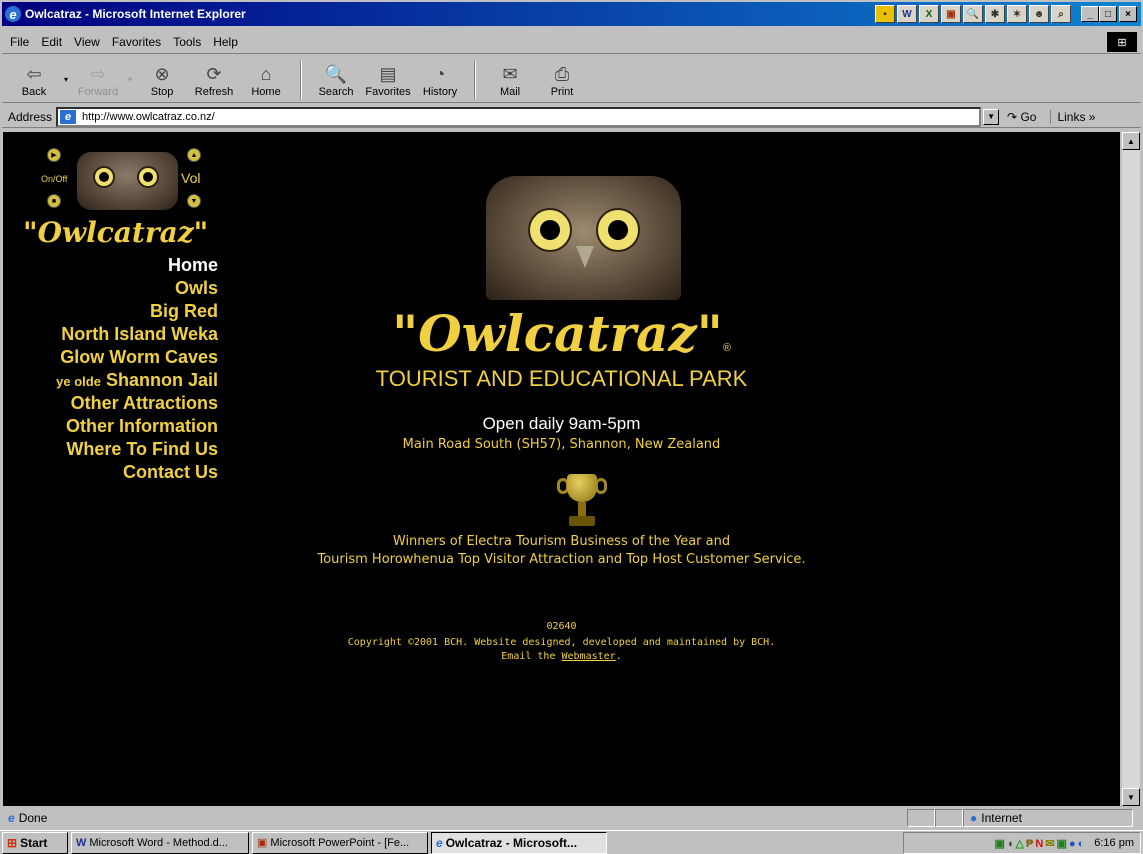  What do you see at coordinates (194, 155) in the screenshot?
I see `volume-up-button: ▲` at bounding box center [194, 155].